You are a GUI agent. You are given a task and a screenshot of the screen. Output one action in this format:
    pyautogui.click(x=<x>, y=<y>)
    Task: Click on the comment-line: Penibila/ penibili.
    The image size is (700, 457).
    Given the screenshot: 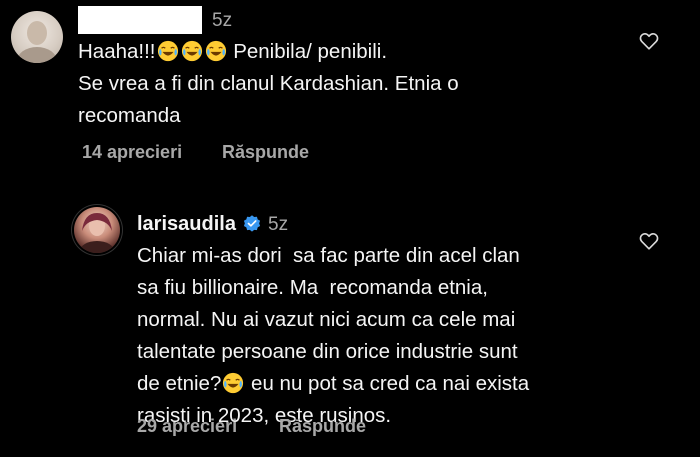 What is the action you would take?
    pyautogui.click(x=307, y=51)
    